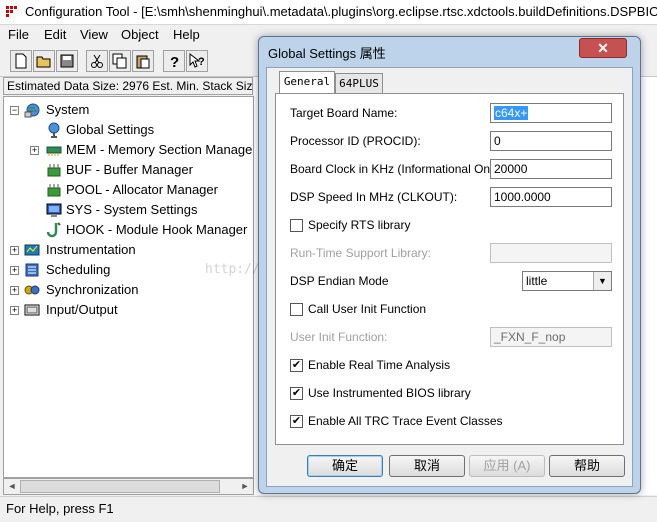  What do you see at coordinates (359, 83) in the screenshot?
I see `tab-64plus: 64PLUS` at bounding box center [359, 83].